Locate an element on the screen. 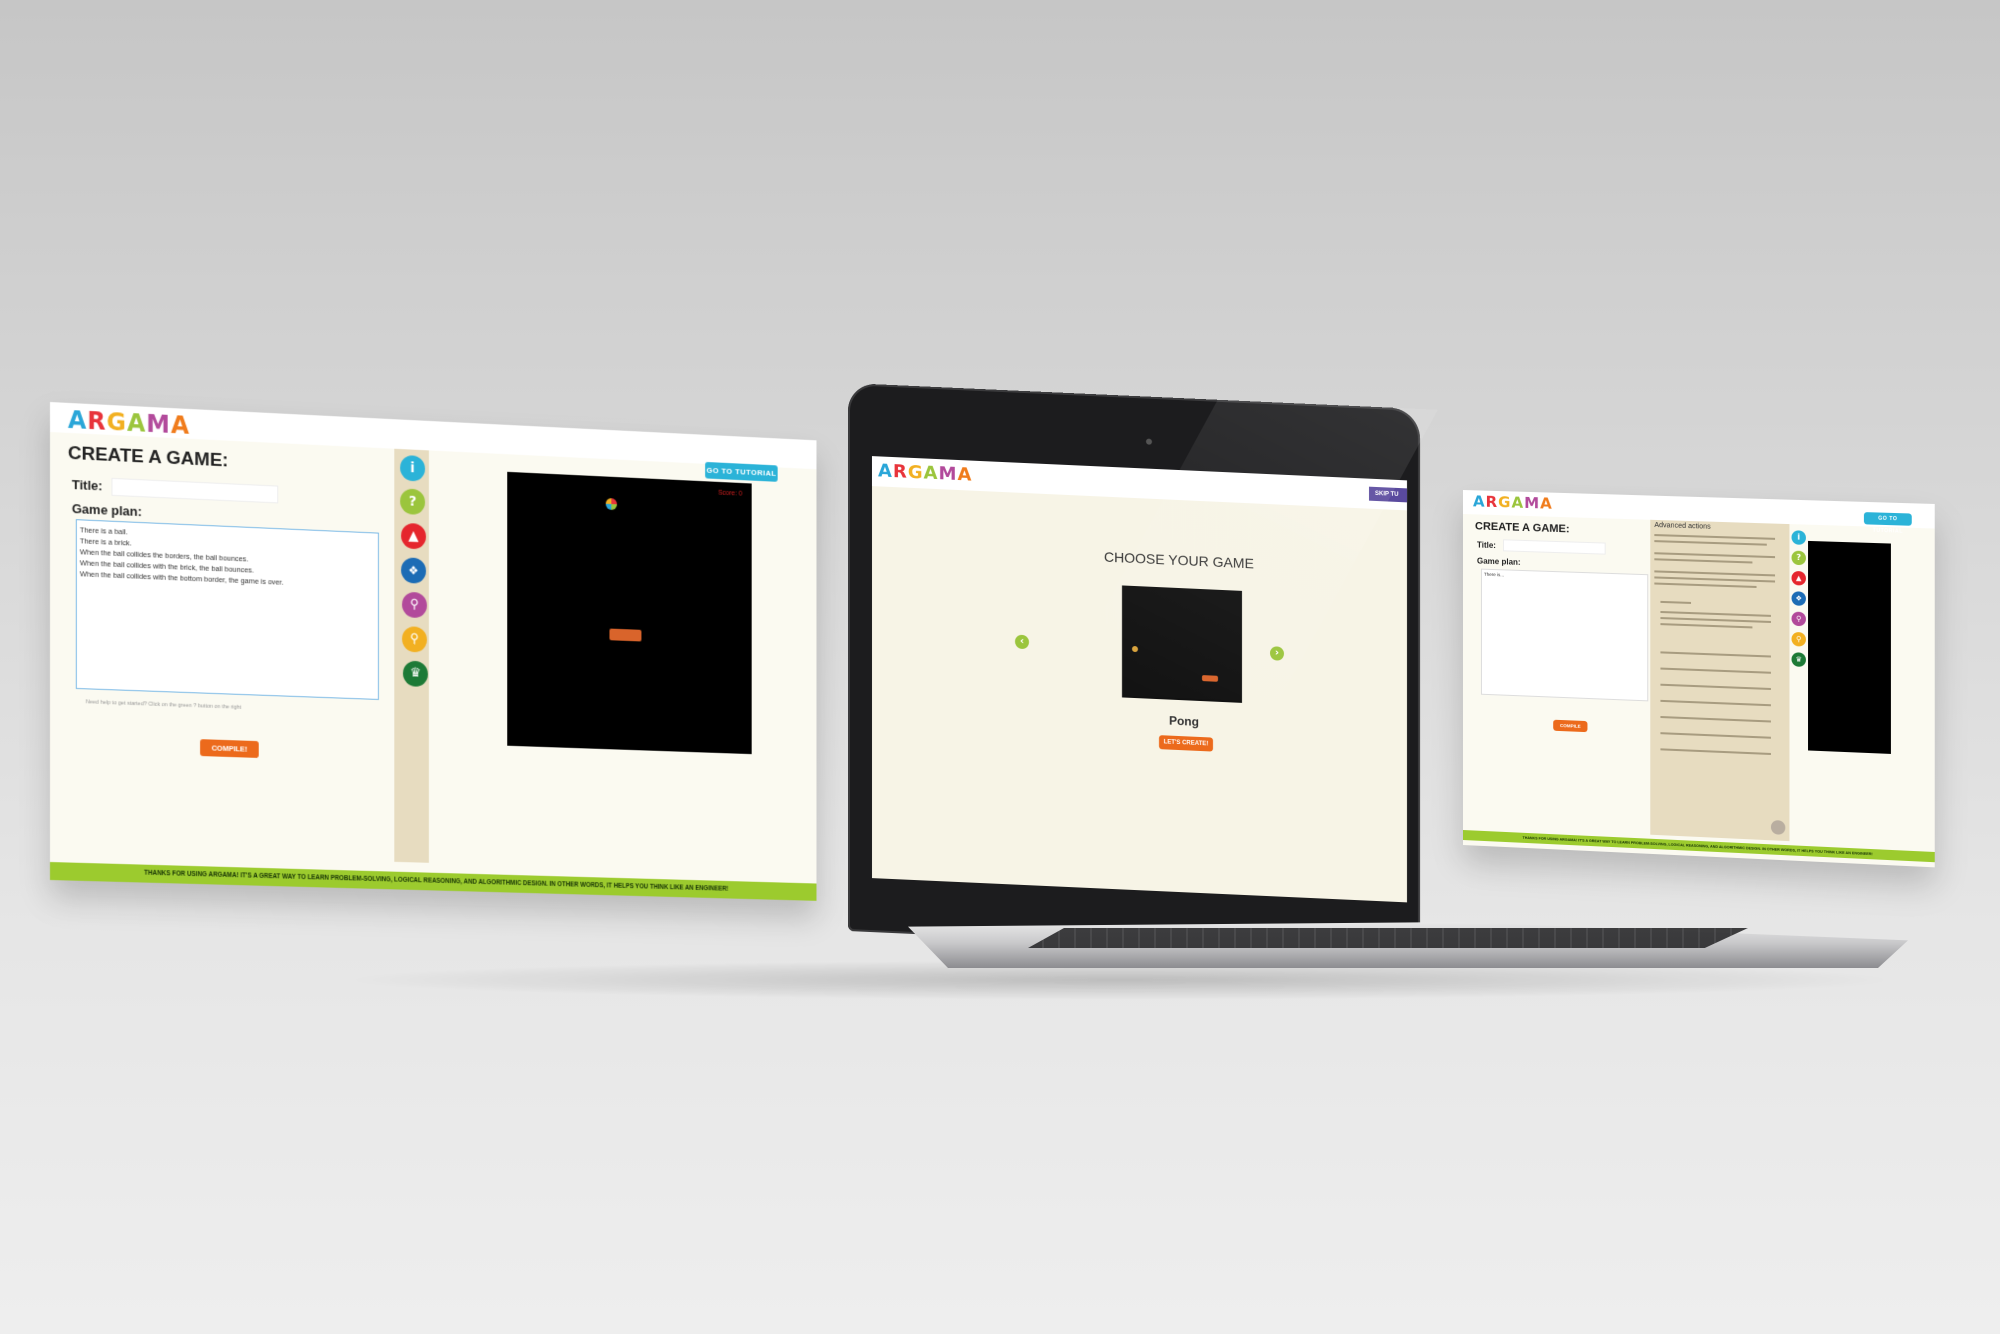  score-label: Score: 0 is located at coordinates (730, 494).